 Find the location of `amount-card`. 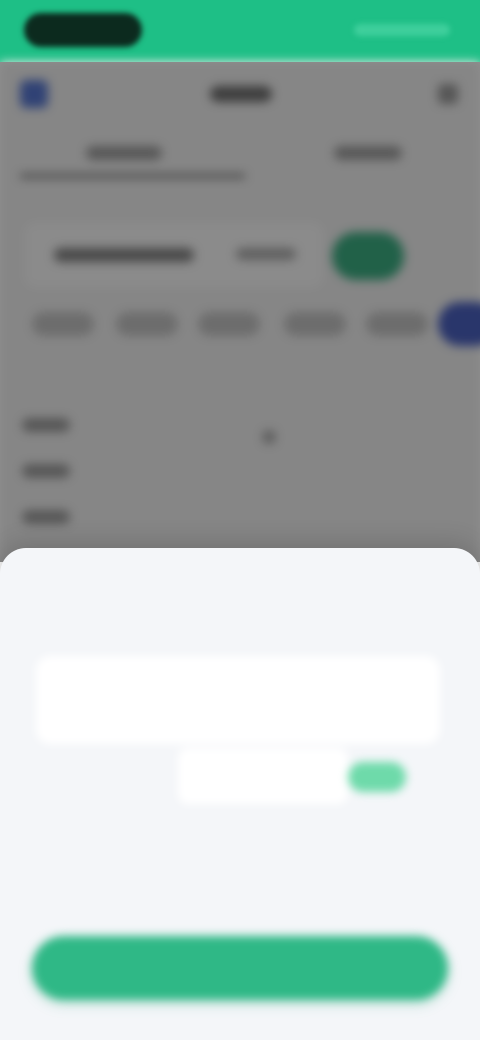

amount-card is located at coordinates (238, 700).